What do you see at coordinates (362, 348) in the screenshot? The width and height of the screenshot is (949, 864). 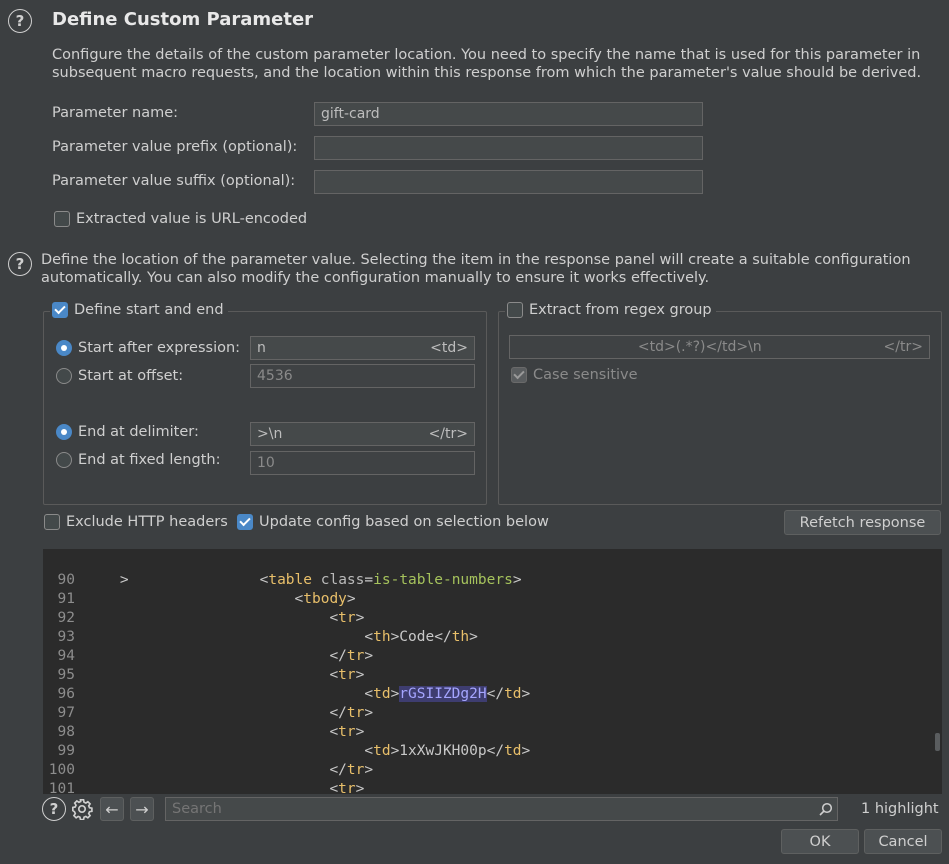 I see `start-after-input: n <td>` at bounding box center [362, 348].